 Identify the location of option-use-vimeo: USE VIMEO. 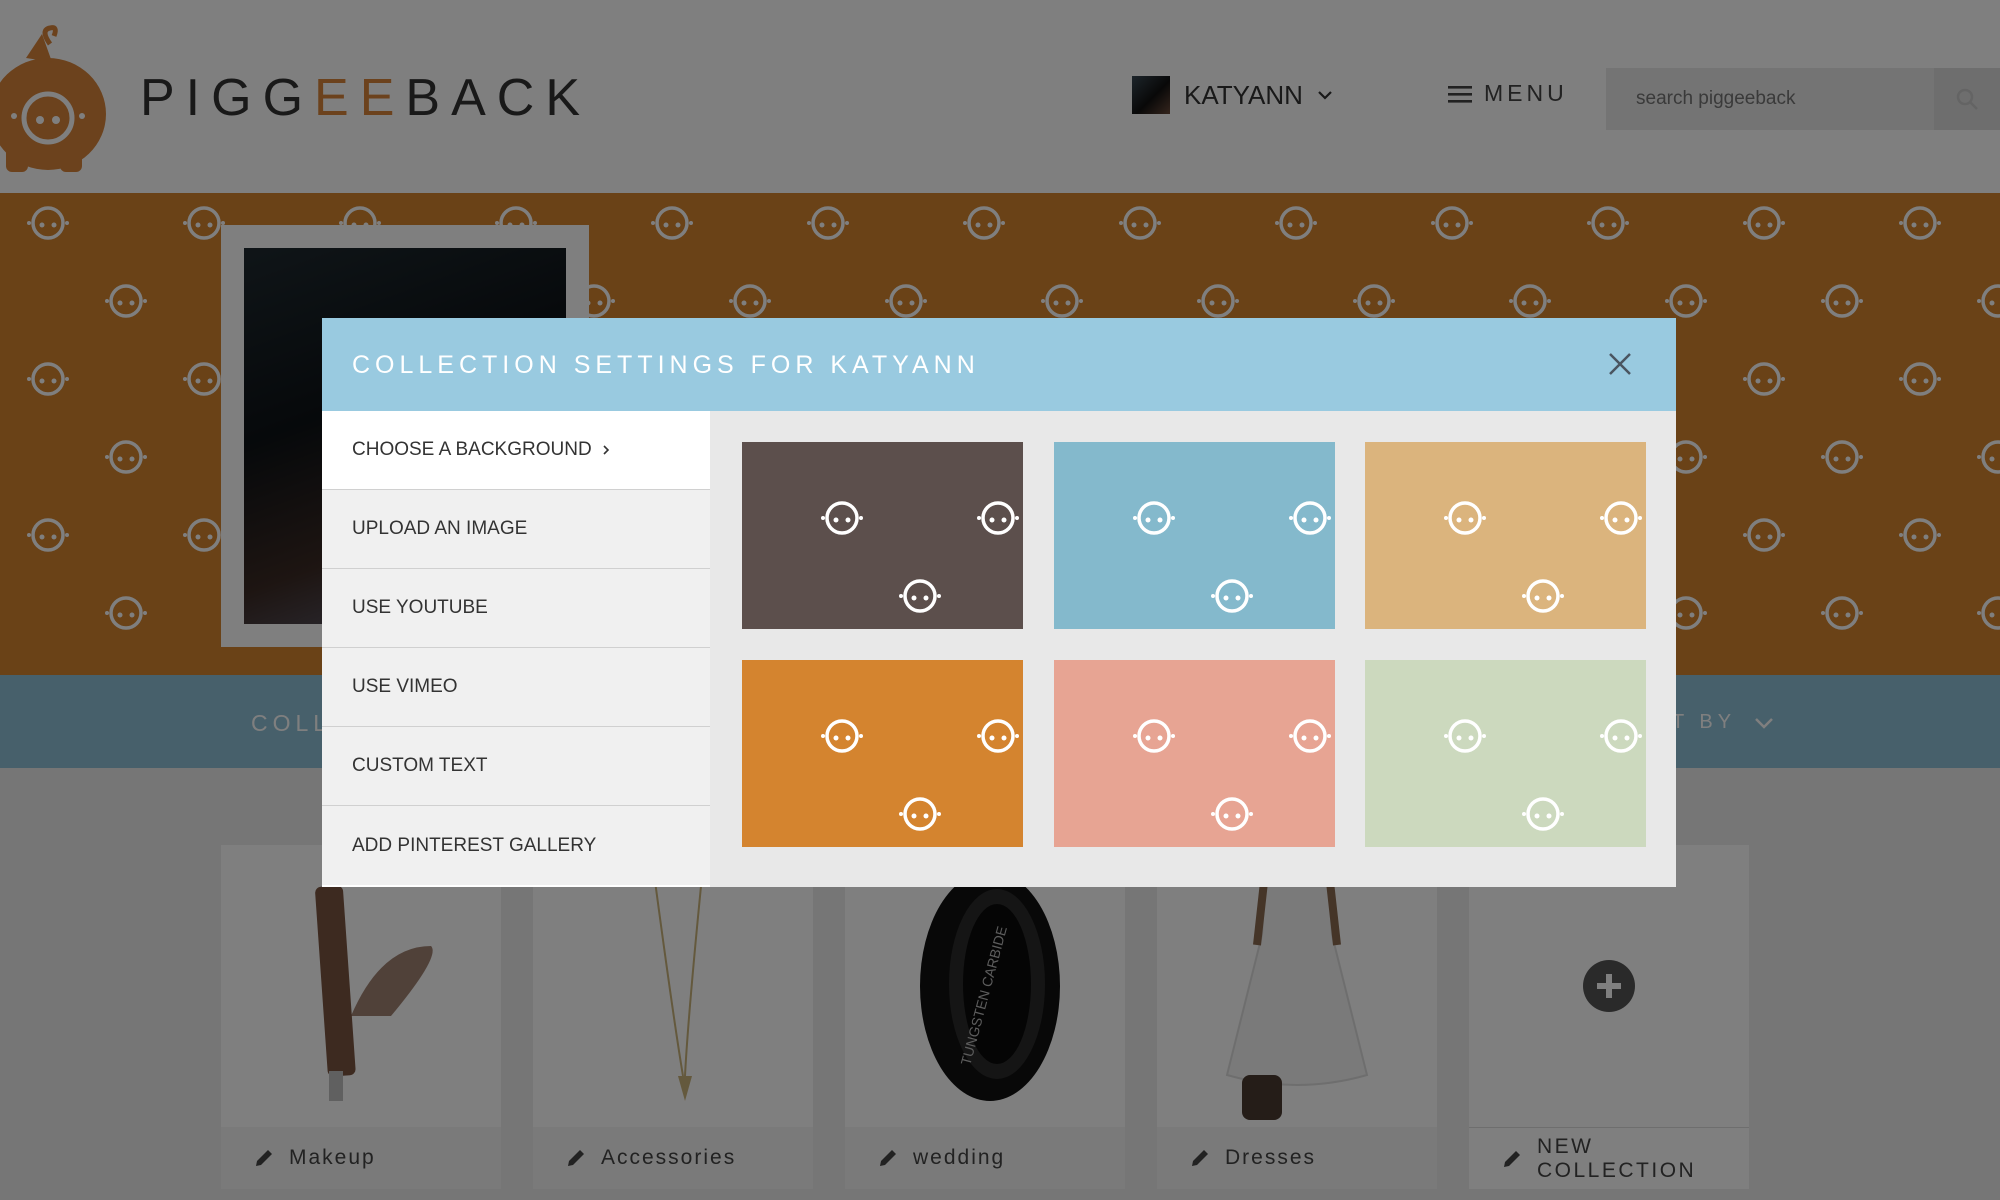
(516, 687).